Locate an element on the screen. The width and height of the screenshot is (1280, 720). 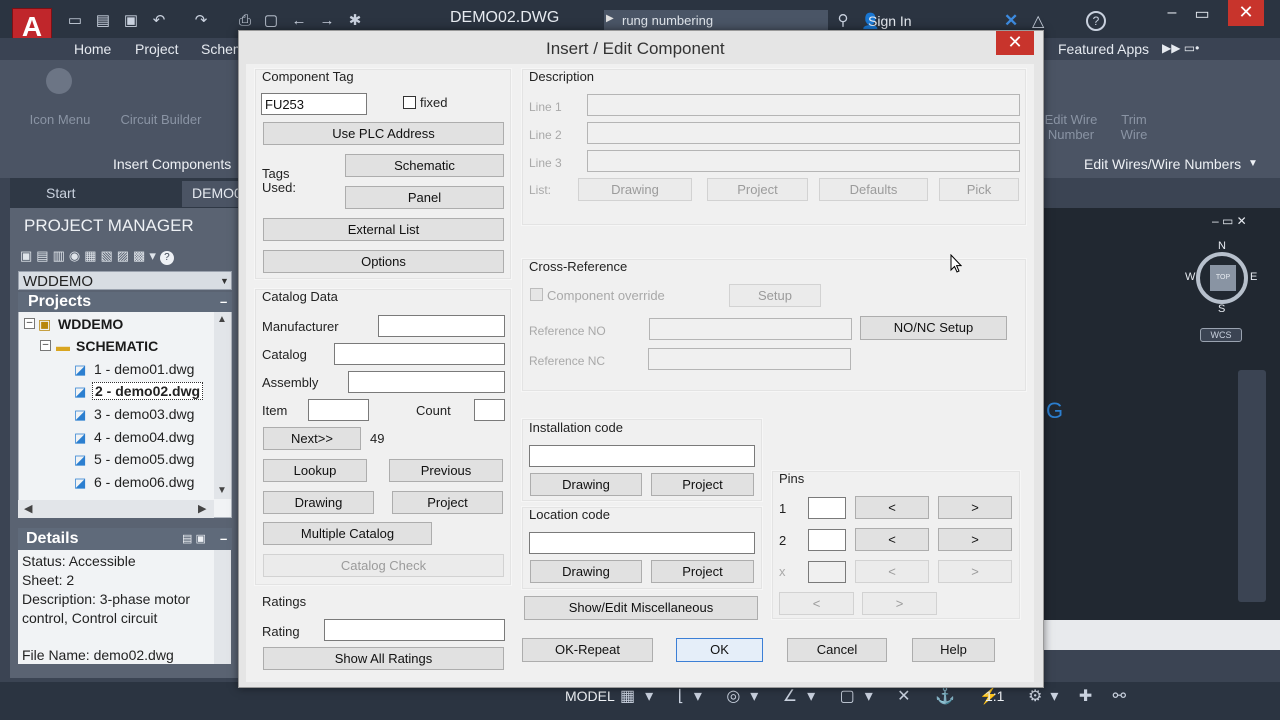
catalog-check-button: Catalog Check is located at coordinates (383, 565).